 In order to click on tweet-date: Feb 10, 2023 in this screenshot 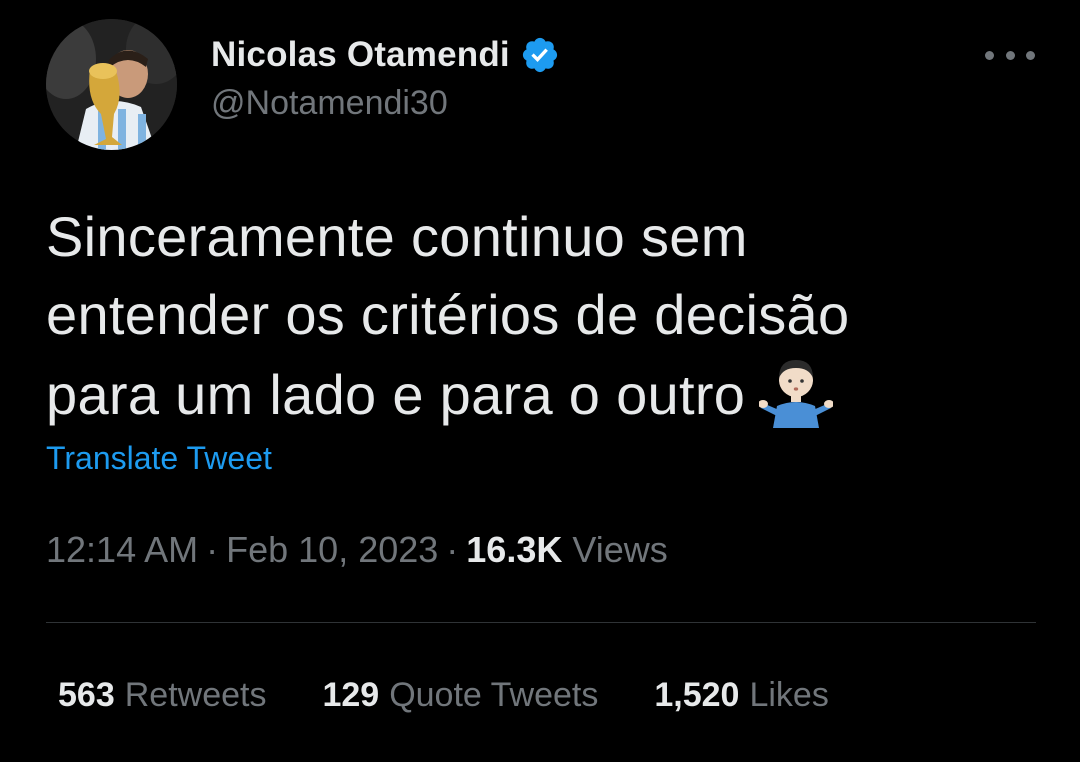, I will do `click(332, 549)`.